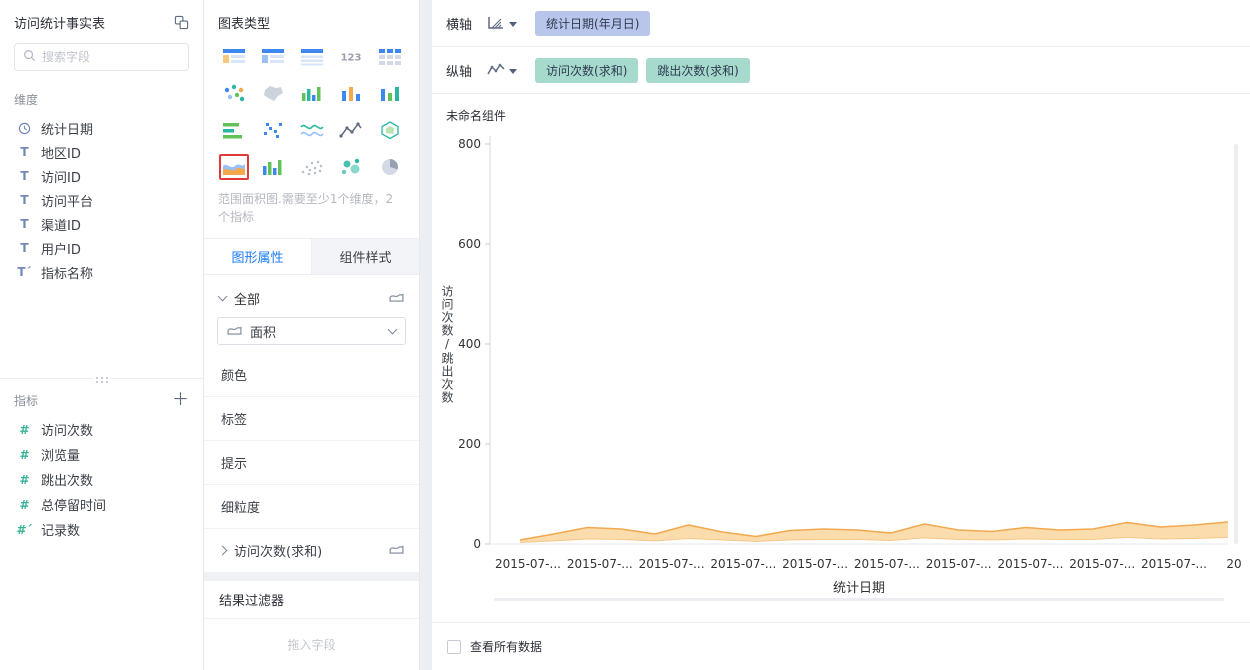 This screenshot has width=1250, height=670. I want to click on dimension-list: 统计日期 T 地区ID T 访问ID T 访问平台 T 渠道ID T 用户ID, so click(101, 200).